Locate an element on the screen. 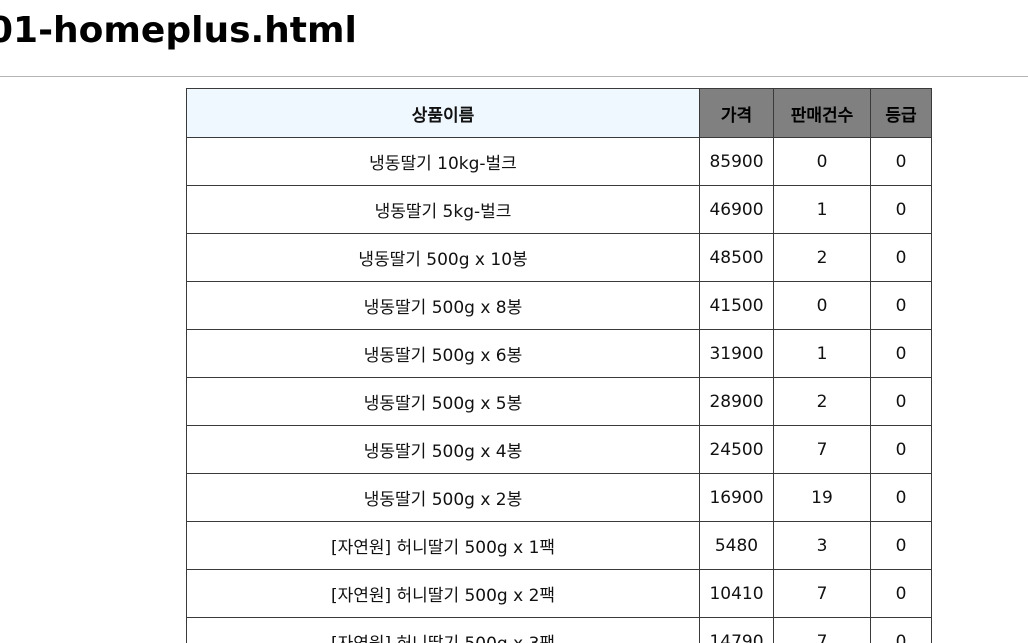 The image size is (1028, 643). cell-product-name: 냉동딸기 500g x 8봉 is located at coordinates (443, 305).